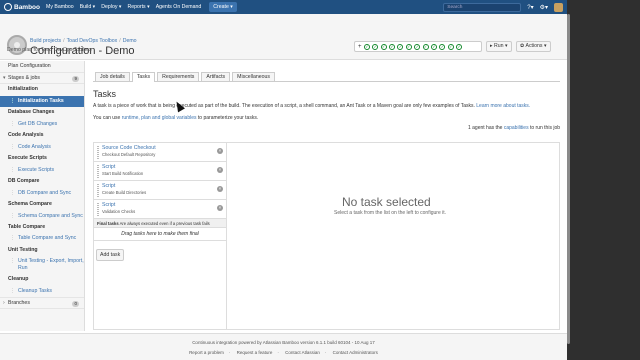 The height and width of the screenshot is (360, 640). I want to click on job-table-compare-and-sync: Table Compare and Sync, so click(42, 239).